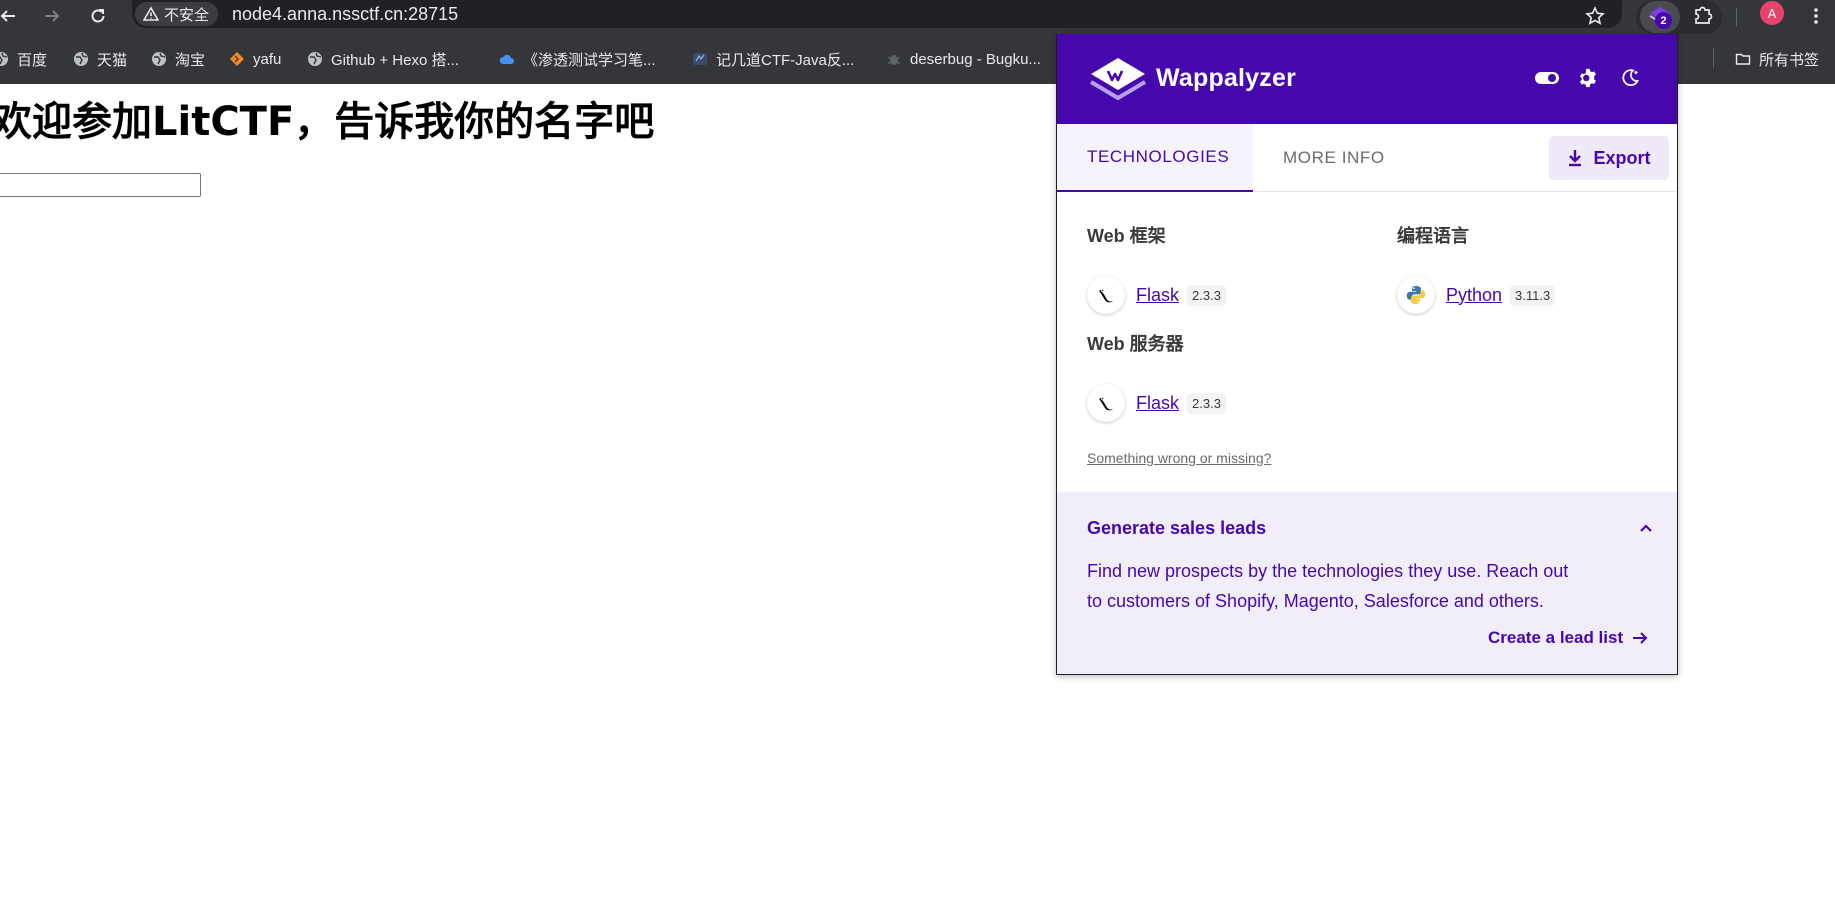 Image resolution: width=1835 pixels, height=898 pixels. What do you see at coordinates (1177, 528) in the screenshot?
I see `leads-title: Generate sales leads` at bounding box center [1177, 528].